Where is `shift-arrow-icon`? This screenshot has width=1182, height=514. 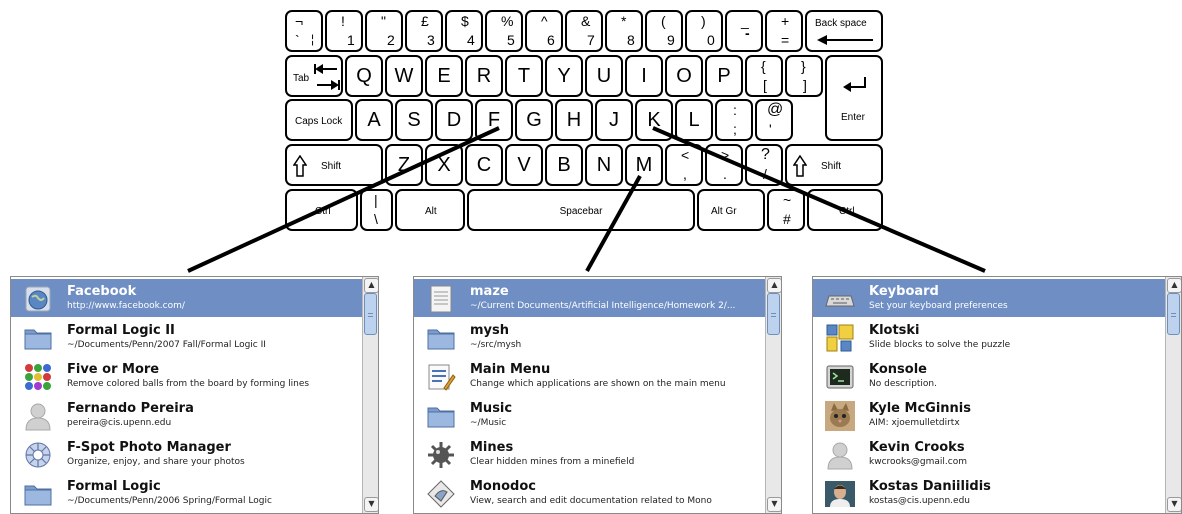
shift-arrow-icon is located at coordinates (300, 166).